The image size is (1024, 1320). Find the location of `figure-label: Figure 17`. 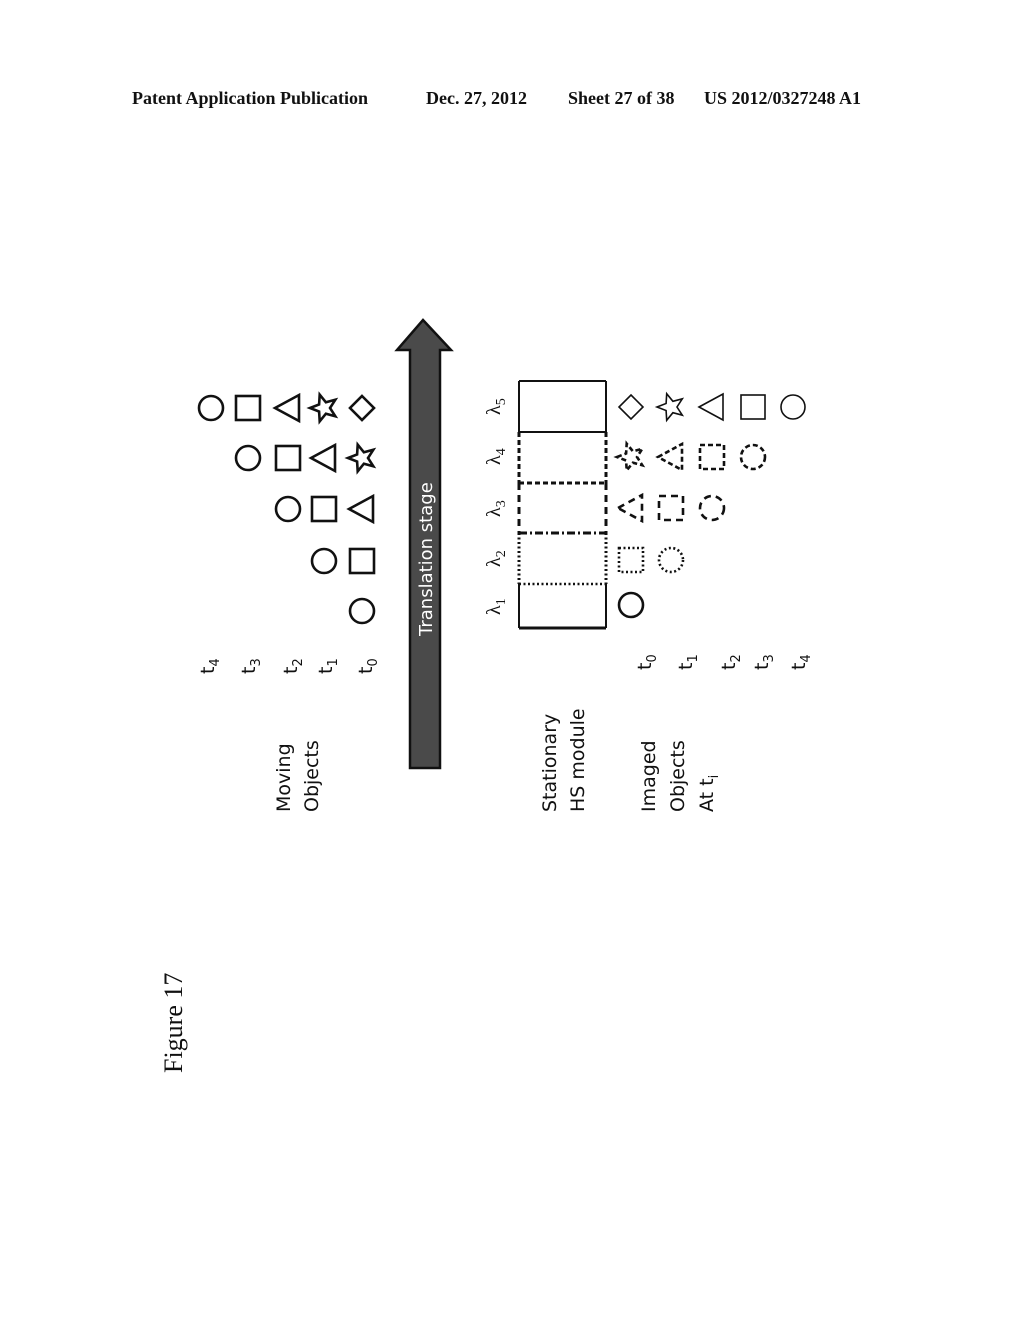

figure-label: Figure 17 is located at coordinates (173, 1023).